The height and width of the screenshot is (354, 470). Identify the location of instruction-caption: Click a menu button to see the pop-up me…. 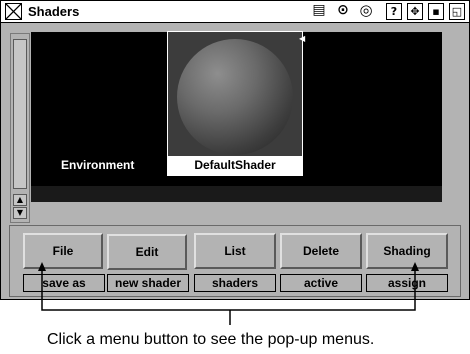
(211, 339).